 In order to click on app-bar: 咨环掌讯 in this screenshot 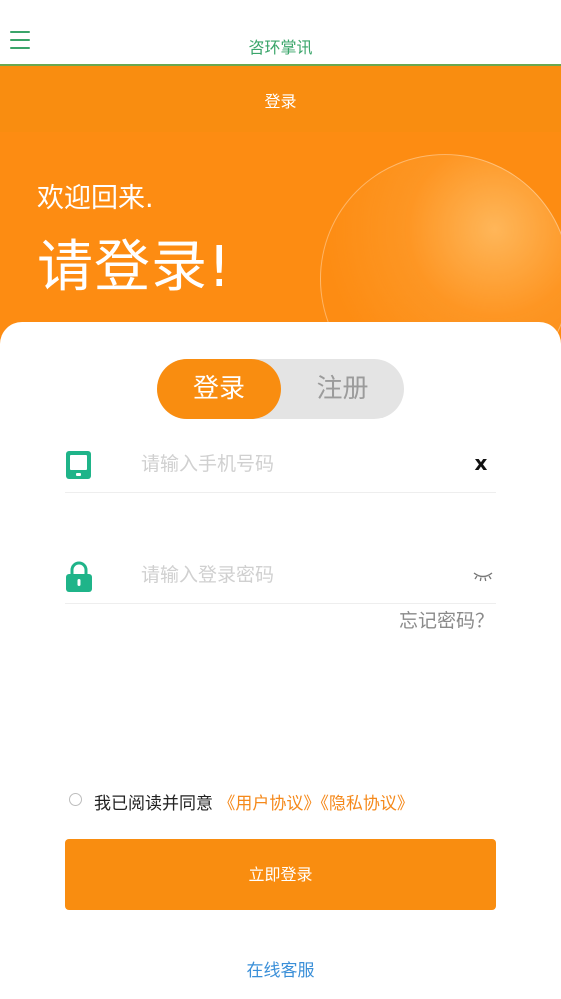, I will do `click(280, 33)`.